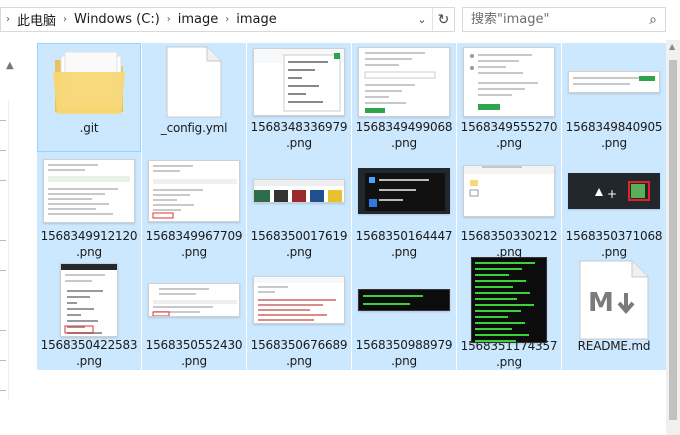 Image resolution: width=680 pixels, height=435 pixels. I want to click on file-item: 1568350422583 .png, so click(89, 315).